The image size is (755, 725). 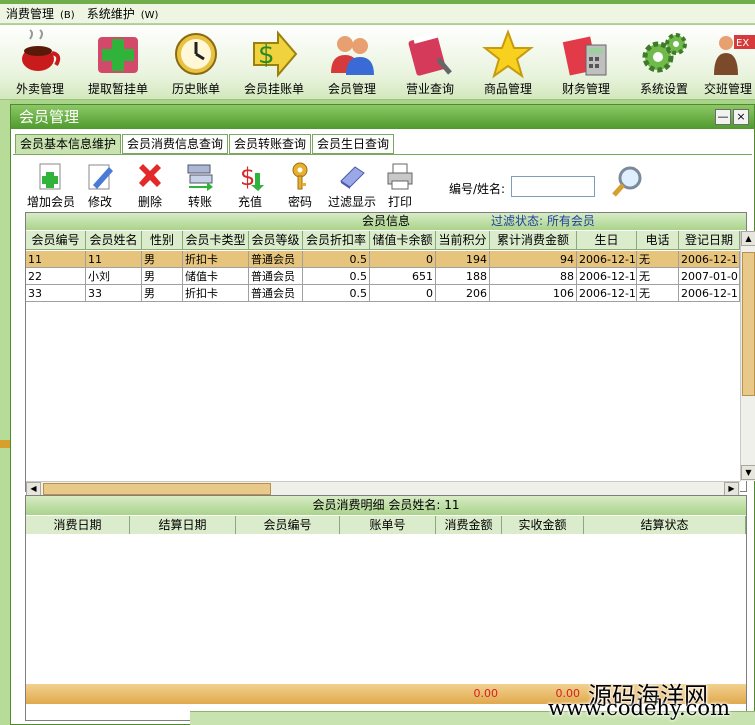 What do you see at coordinates (351, 202) in the screenshot?
I see `filter-display-label: 过滤显示` at bounding box center [351, 202].